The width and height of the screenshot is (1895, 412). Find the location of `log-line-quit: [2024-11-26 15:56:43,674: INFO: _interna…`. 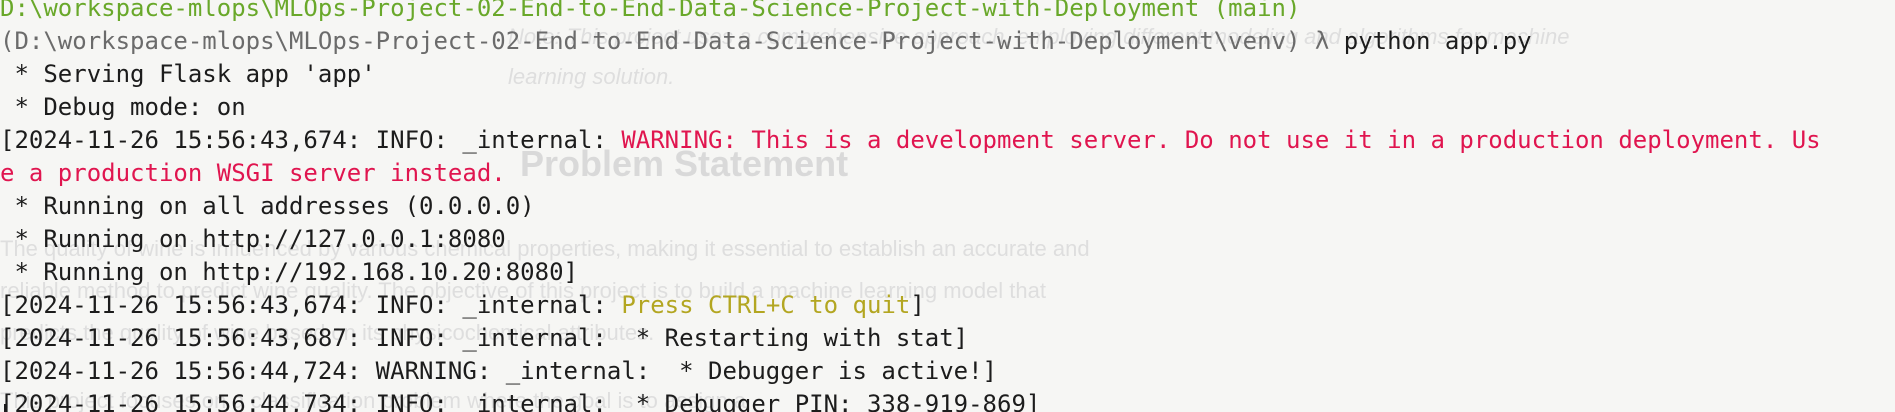

log-line-quit: [2024-11-26 15:56:43,674: INFO: _interna… is located at coordinates (947, 305).